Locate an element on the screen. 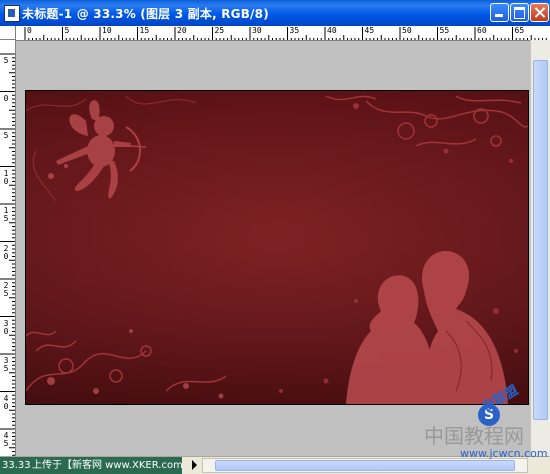 The image size is (550, 474). ruler-top-label: 30 is located at coordinates (257, 30).